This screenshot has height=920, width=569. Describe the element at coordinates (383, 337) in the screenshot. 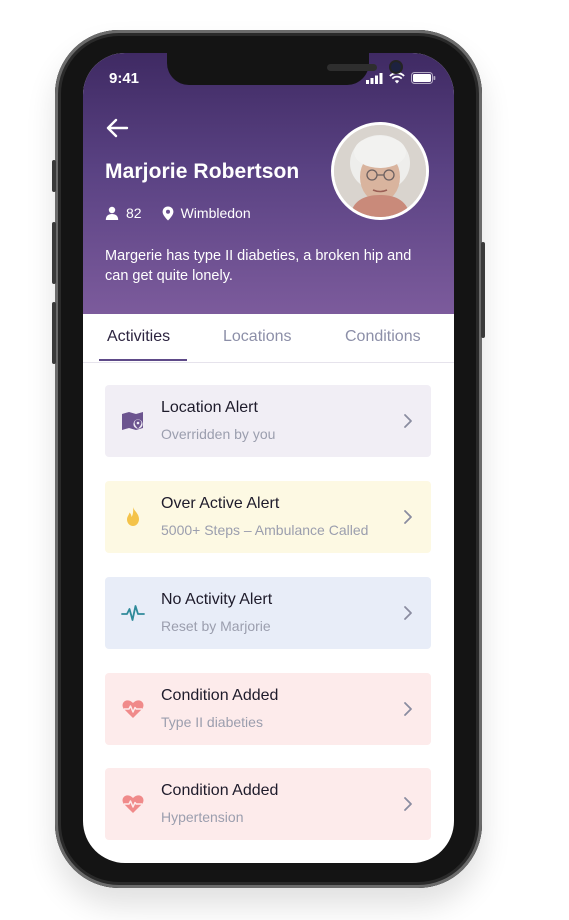

I see `tab-conditions: Conditions` at that location.